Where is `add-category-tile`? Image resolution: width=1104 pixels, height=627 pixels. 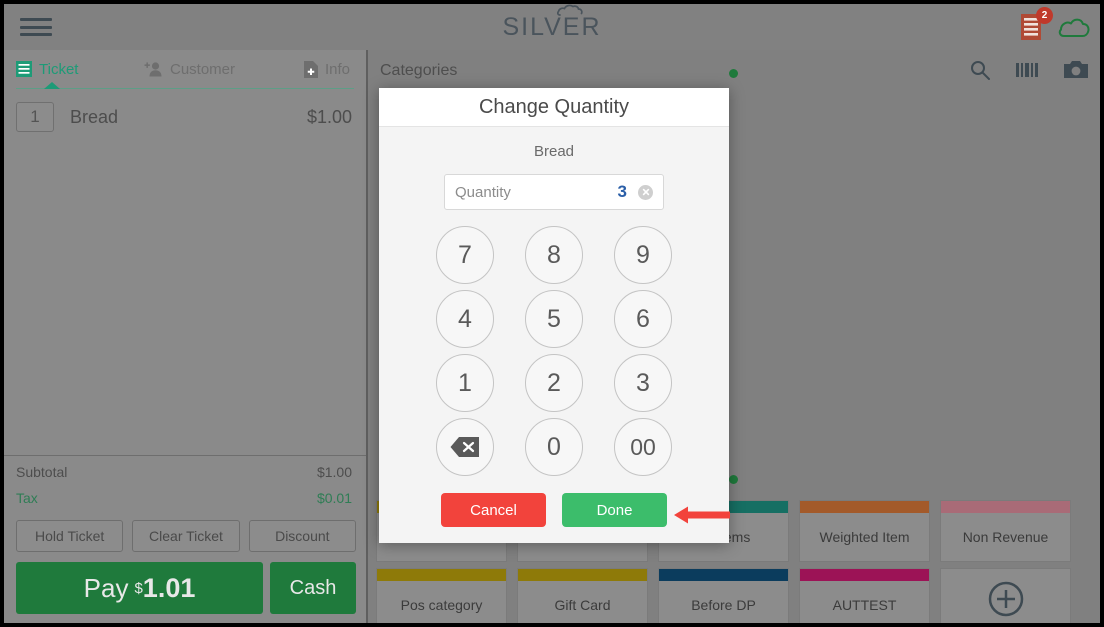 add-category-tile is located at coordinates (1005, 595).